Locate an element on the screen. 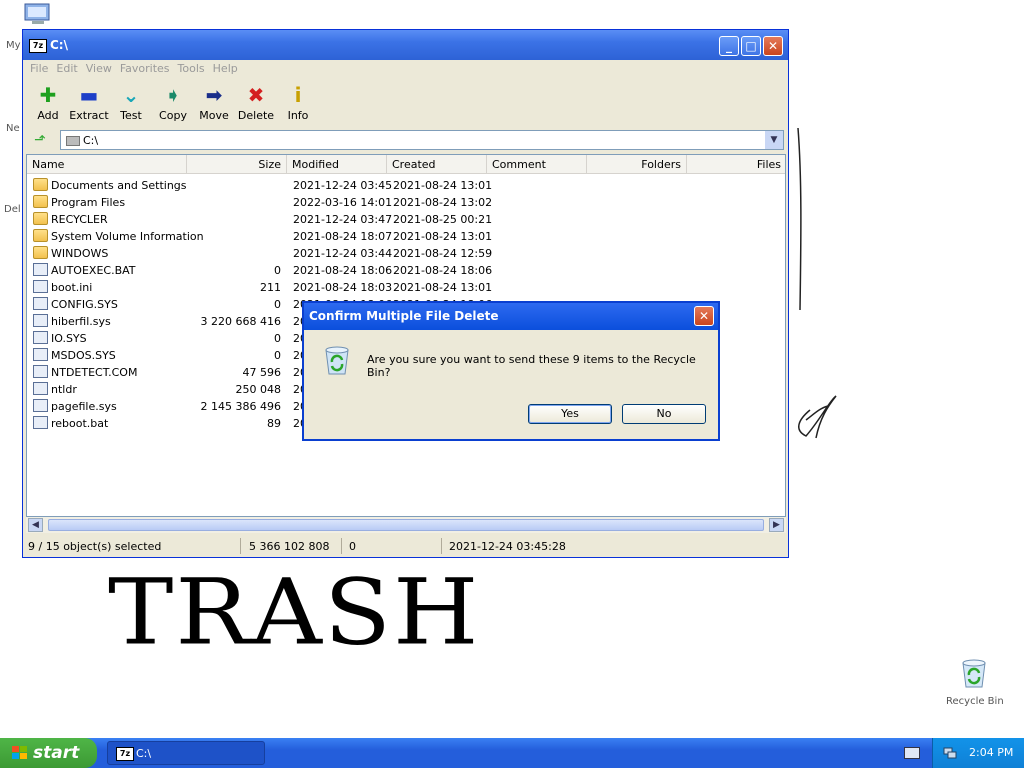 The height and width of the screenshot is (768, 1024). status-packed-size: 0 is located at coordinates (352, 546).